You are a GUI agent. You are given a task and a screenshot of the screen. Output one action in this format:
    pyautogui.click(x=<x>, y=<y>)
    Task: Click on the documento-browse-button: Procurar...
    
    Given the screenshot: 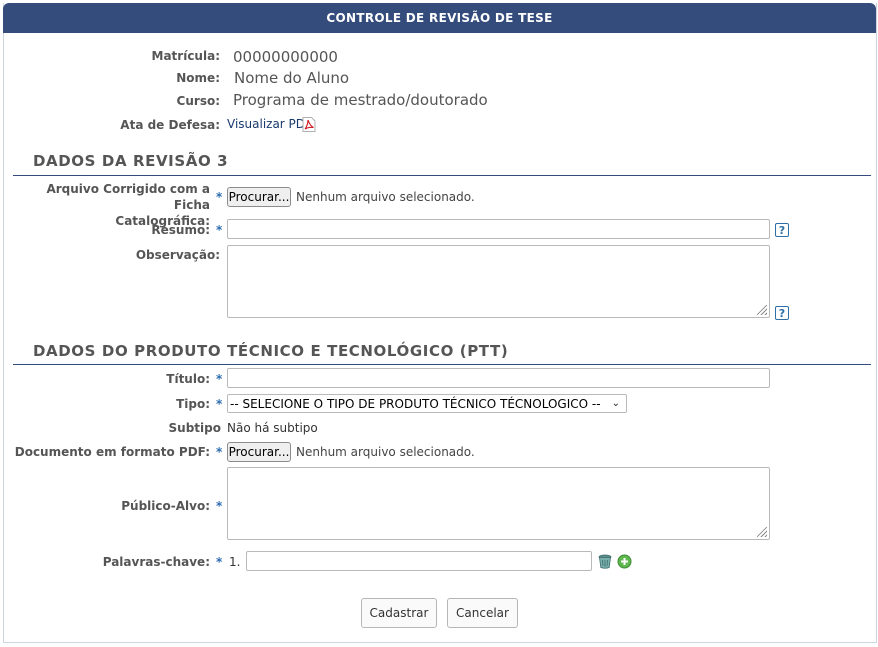 What is the action you would take?
    pyautogui.click(x=259, y=452)
    